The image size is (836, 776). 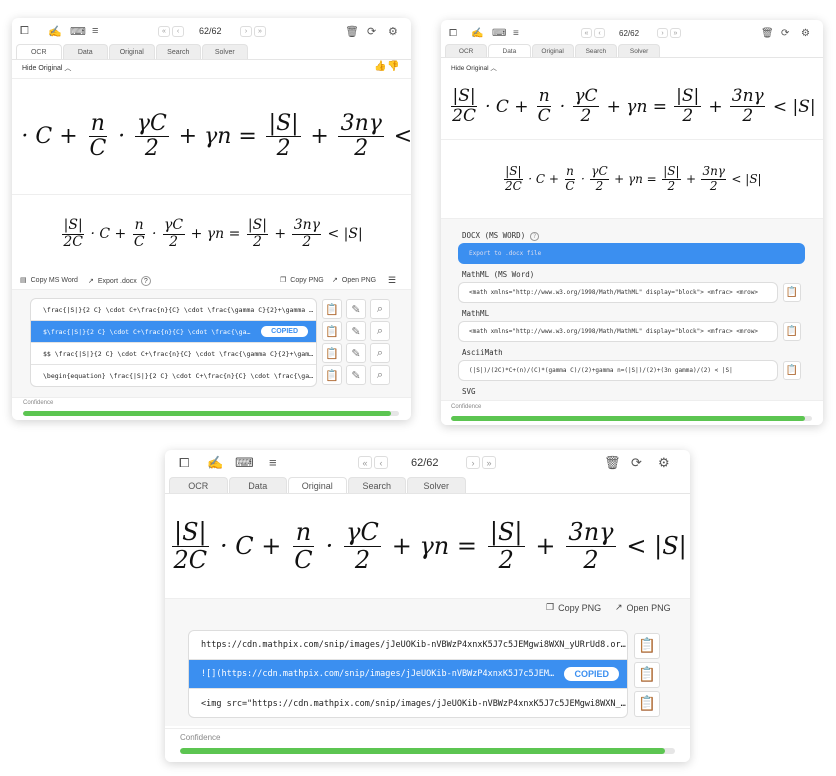 I want to click on thumbs-down-icon: 👎, so click(x=393, y=66).